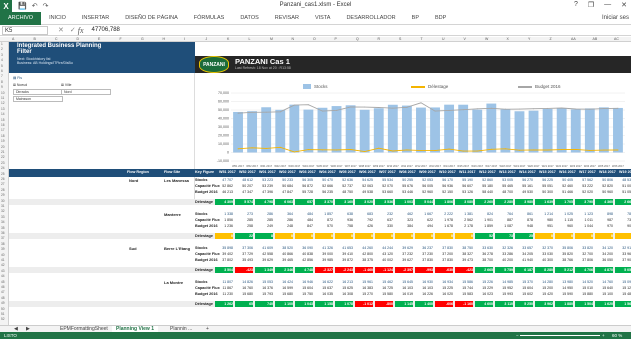  I want to click on column-header-M: M, so click(271, 39).